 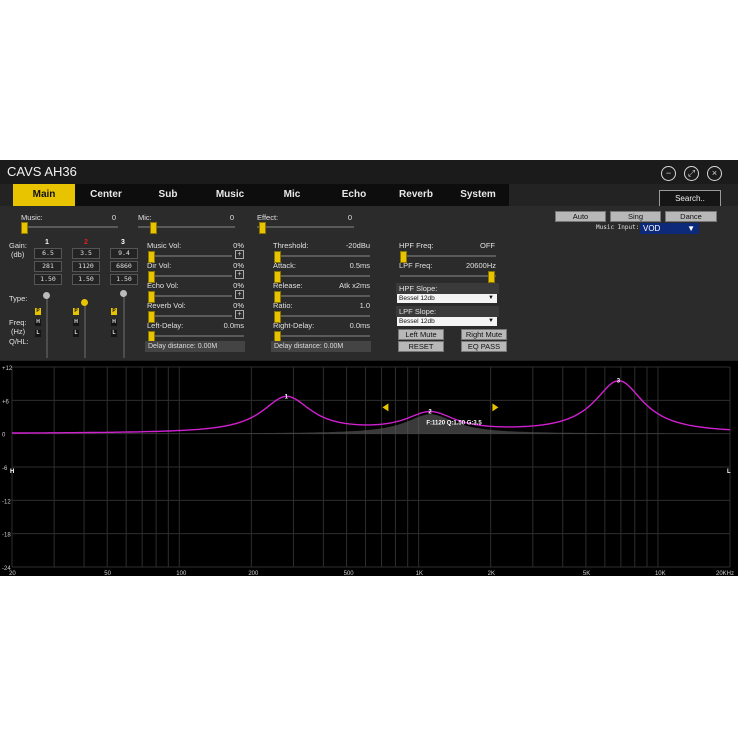 What do you see at coordinates (484, 346) in the screenshot?
I see `eq-pass-button: EQ PASS` at bounding box center [484, 346].